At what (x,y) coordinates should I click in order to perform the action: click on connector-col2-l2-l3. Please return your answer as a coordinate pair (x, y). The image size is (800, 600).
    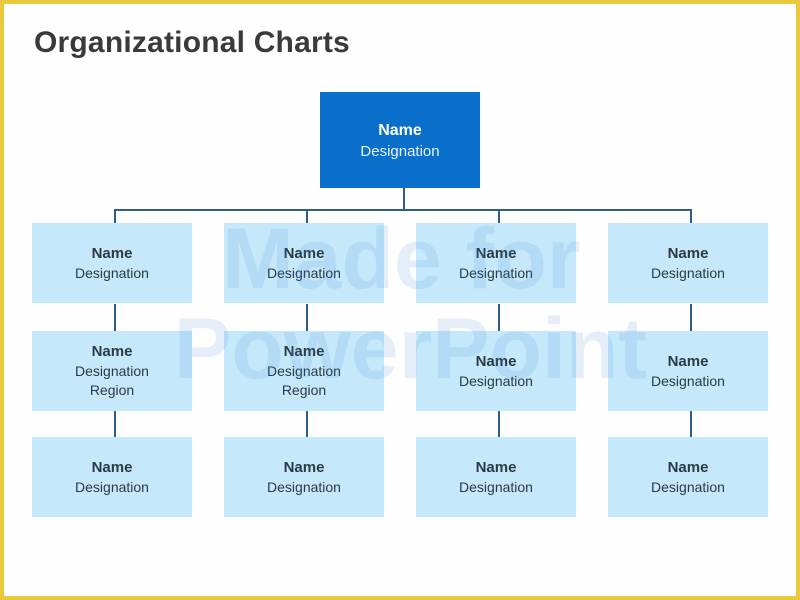
    Looking at the image, I should click on (307, 425).